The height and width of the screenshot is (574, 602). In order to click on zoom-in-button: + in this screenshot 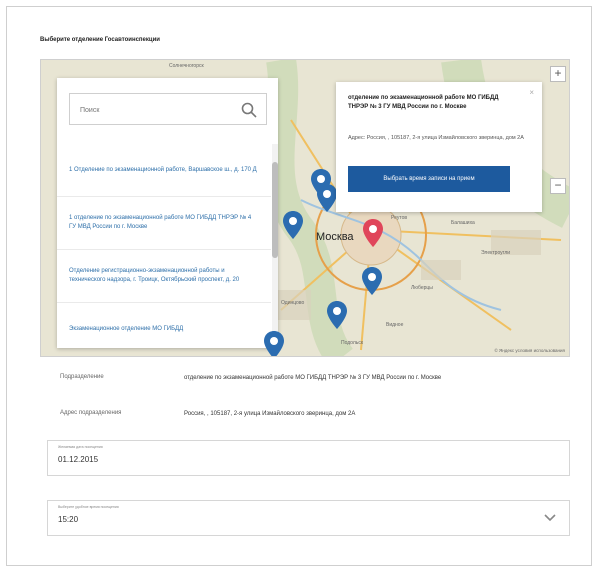, I will do `click(558, 74)`.